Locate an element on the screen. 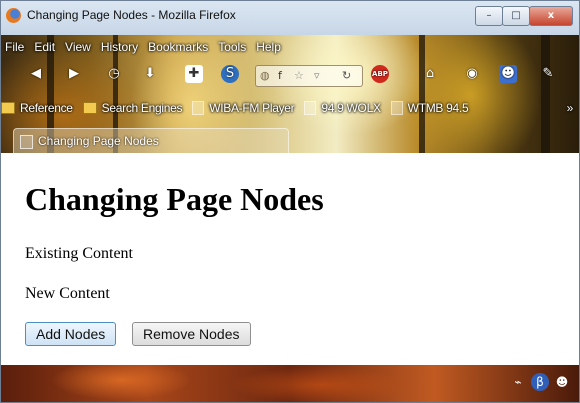 This screenshot has width=580, height=403. menu-edit: Edit is located at coordinates (45, 47).